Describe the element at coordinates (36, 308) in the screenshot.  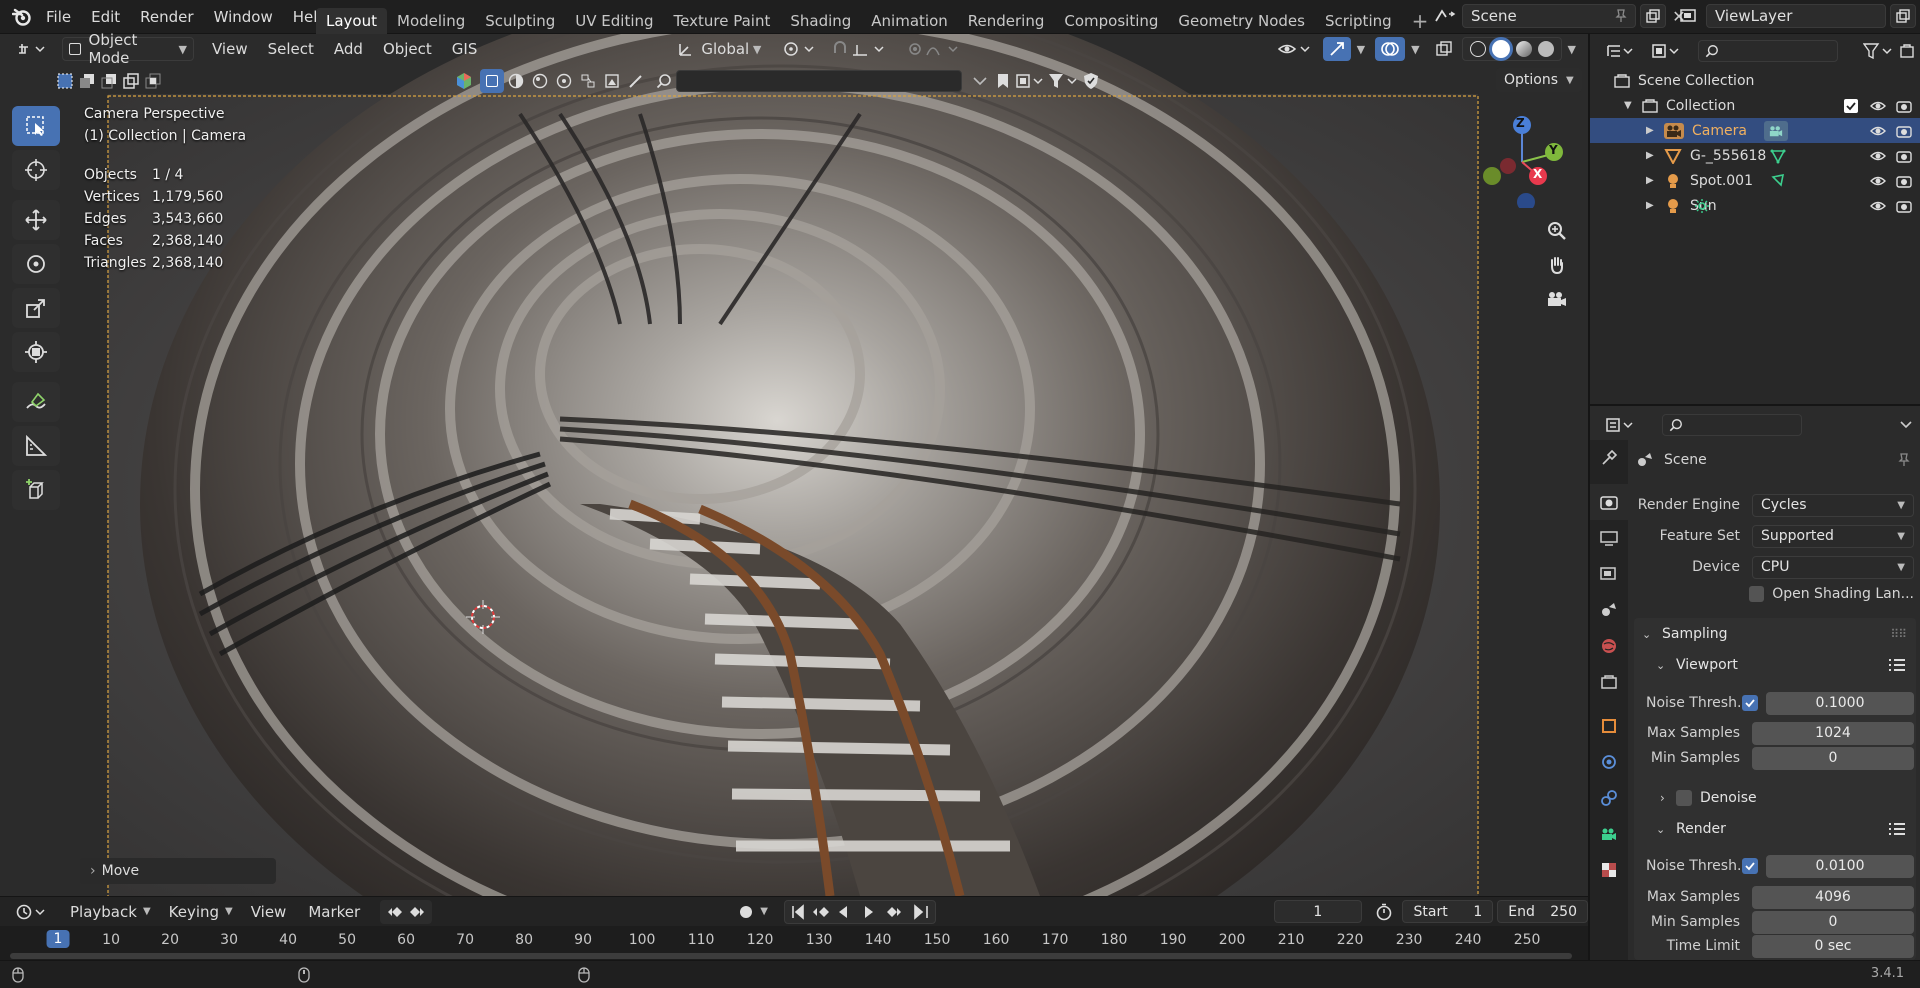
I see `scale-tool` at that location.